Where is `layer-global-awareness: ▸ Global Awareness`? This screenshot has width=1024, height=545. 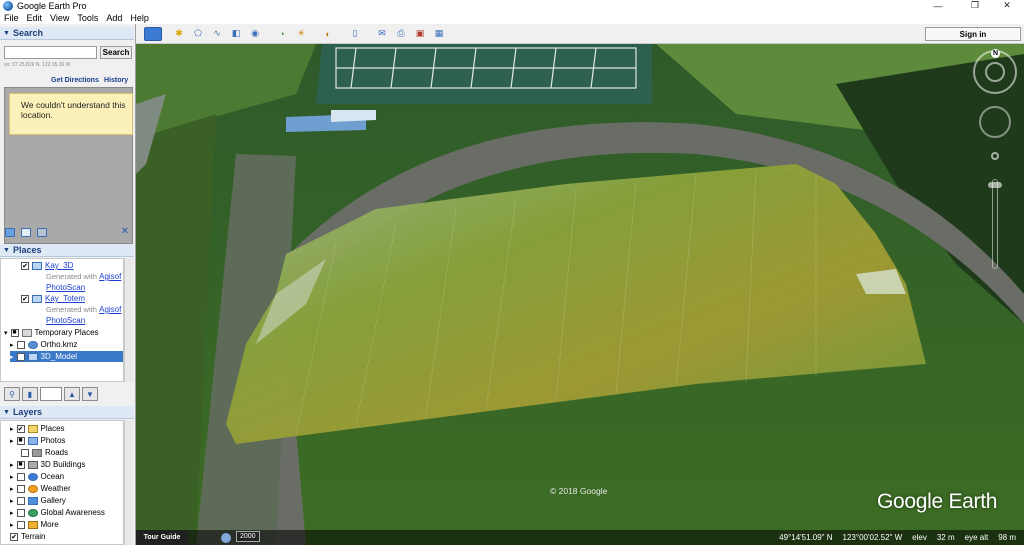
layer-global-awareness: ▸ Global Awareness is located at coordinates (57, 512).